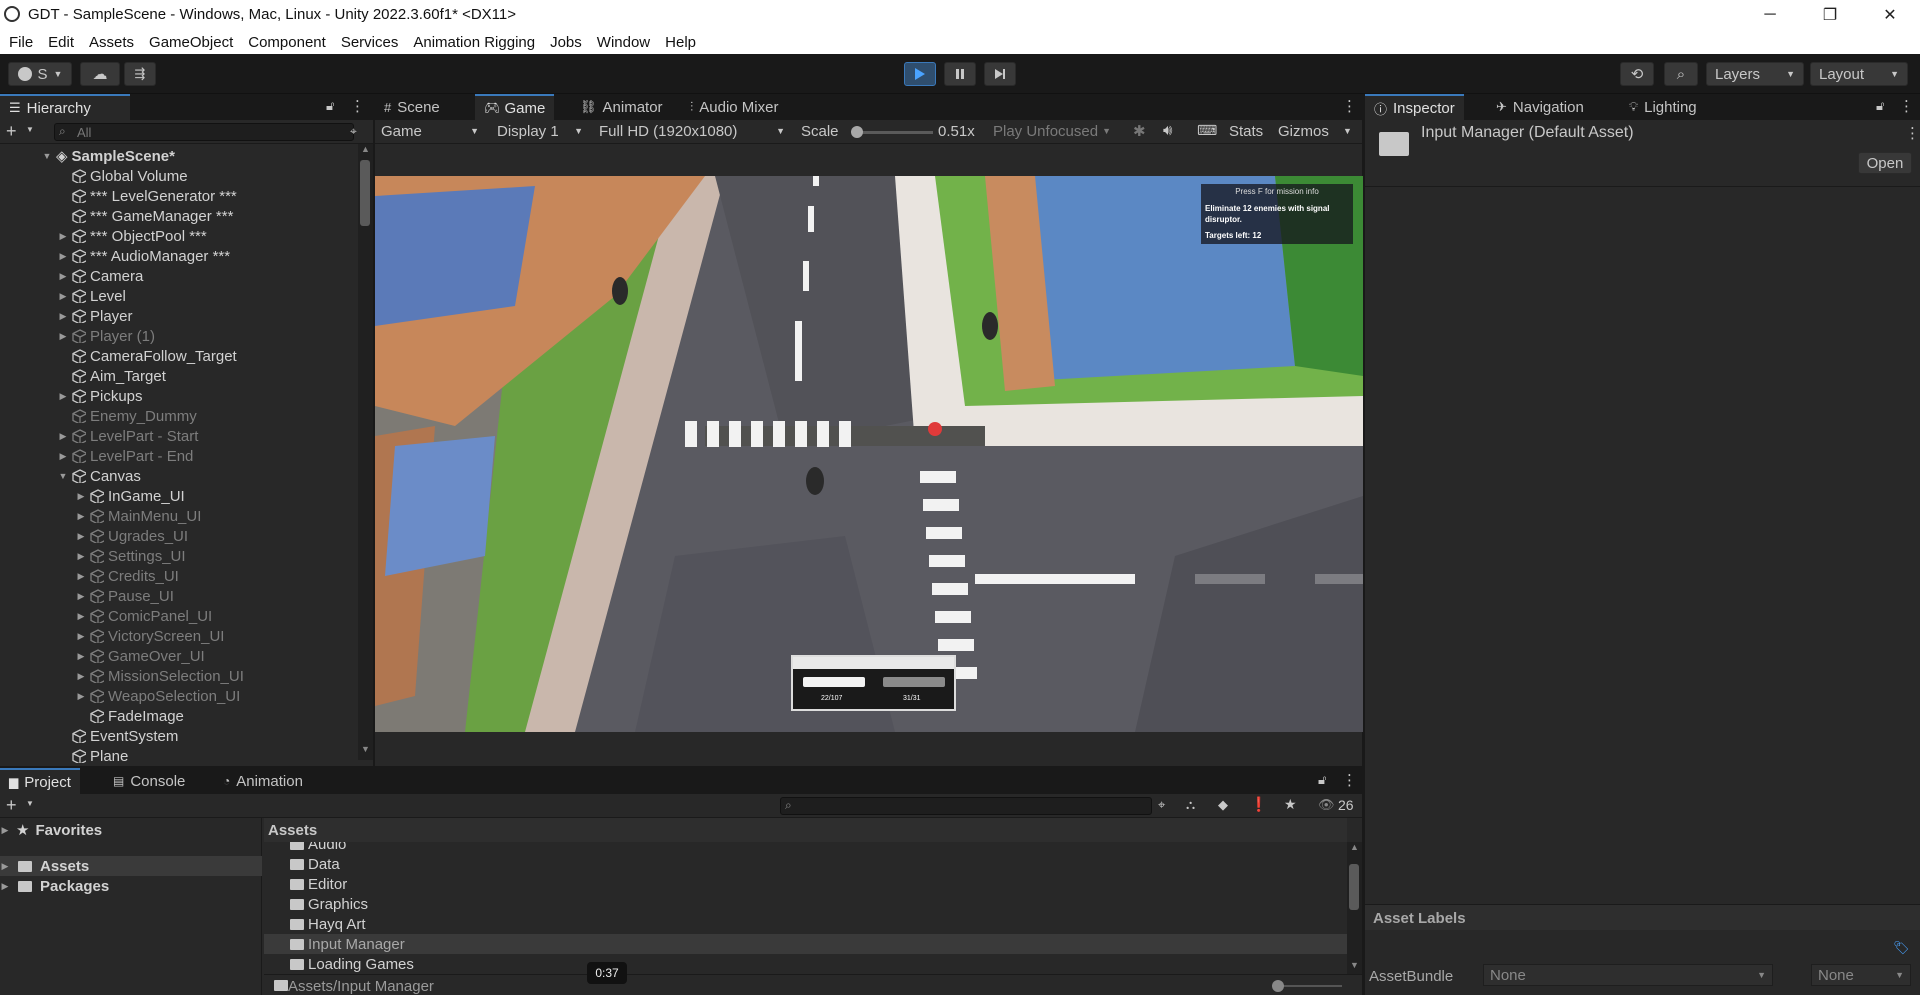  What do you see at coordinates (1830, 15) in the screenshot?
I see `restore-icon: ❐` at bounding box center [1830, 15].